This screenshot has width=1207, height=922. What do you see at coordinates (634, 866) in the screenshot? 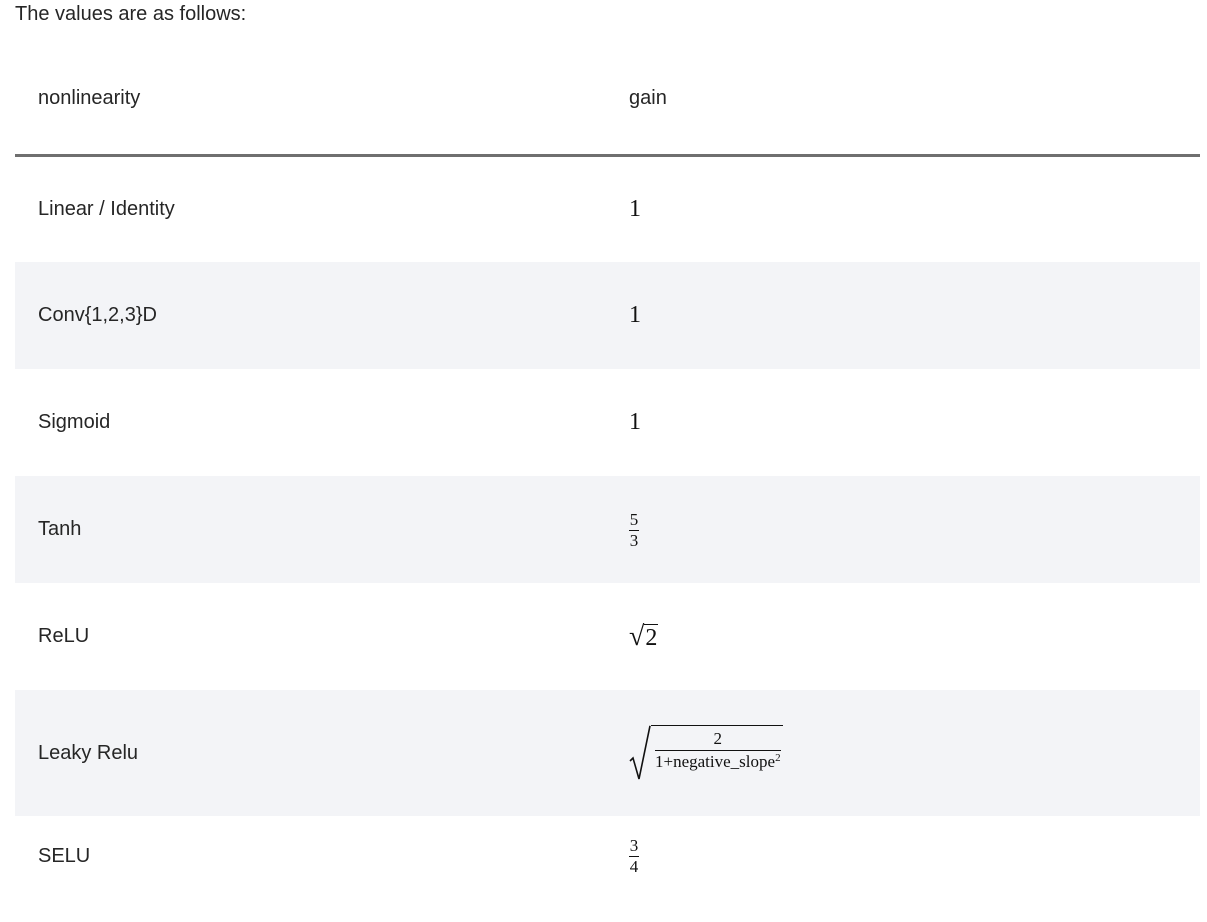
I see `fraction-denominator: 4` at bounding box center [634, 866].